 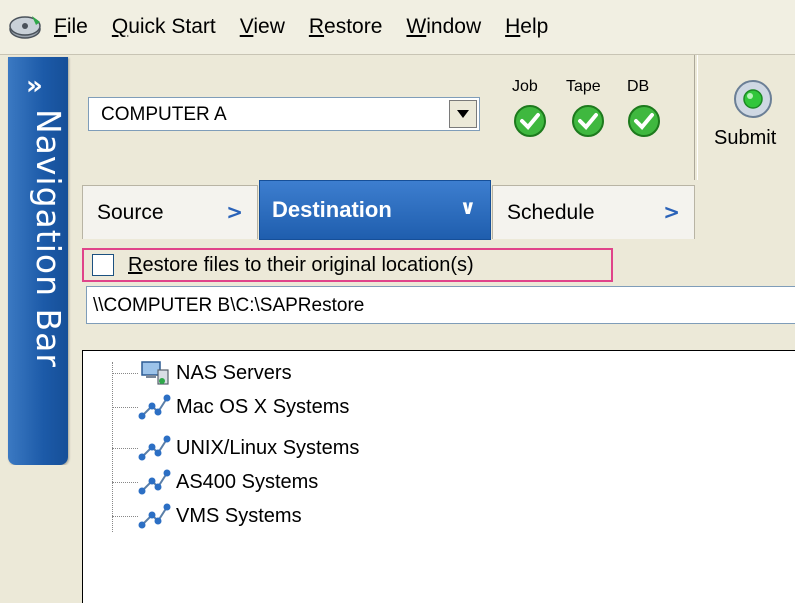 I want to click on tab-source: Source >, so click(x=170, y=212).